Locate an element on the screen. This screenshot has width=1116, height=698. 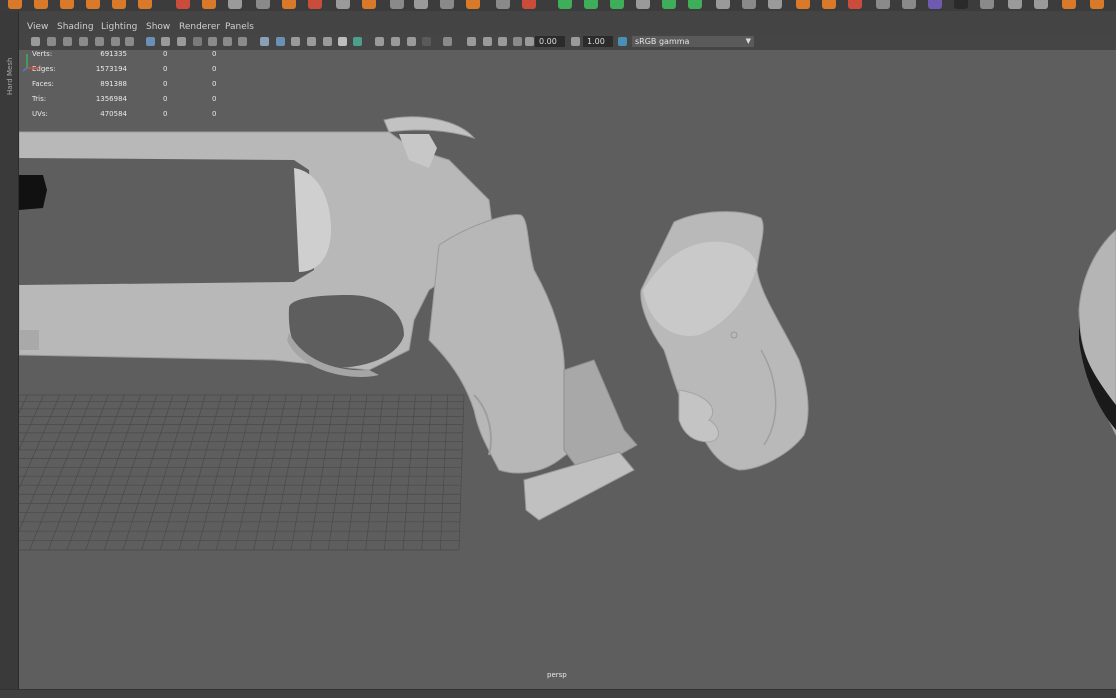
menu-lighting: Lighting is located at coordinates (119, 27).